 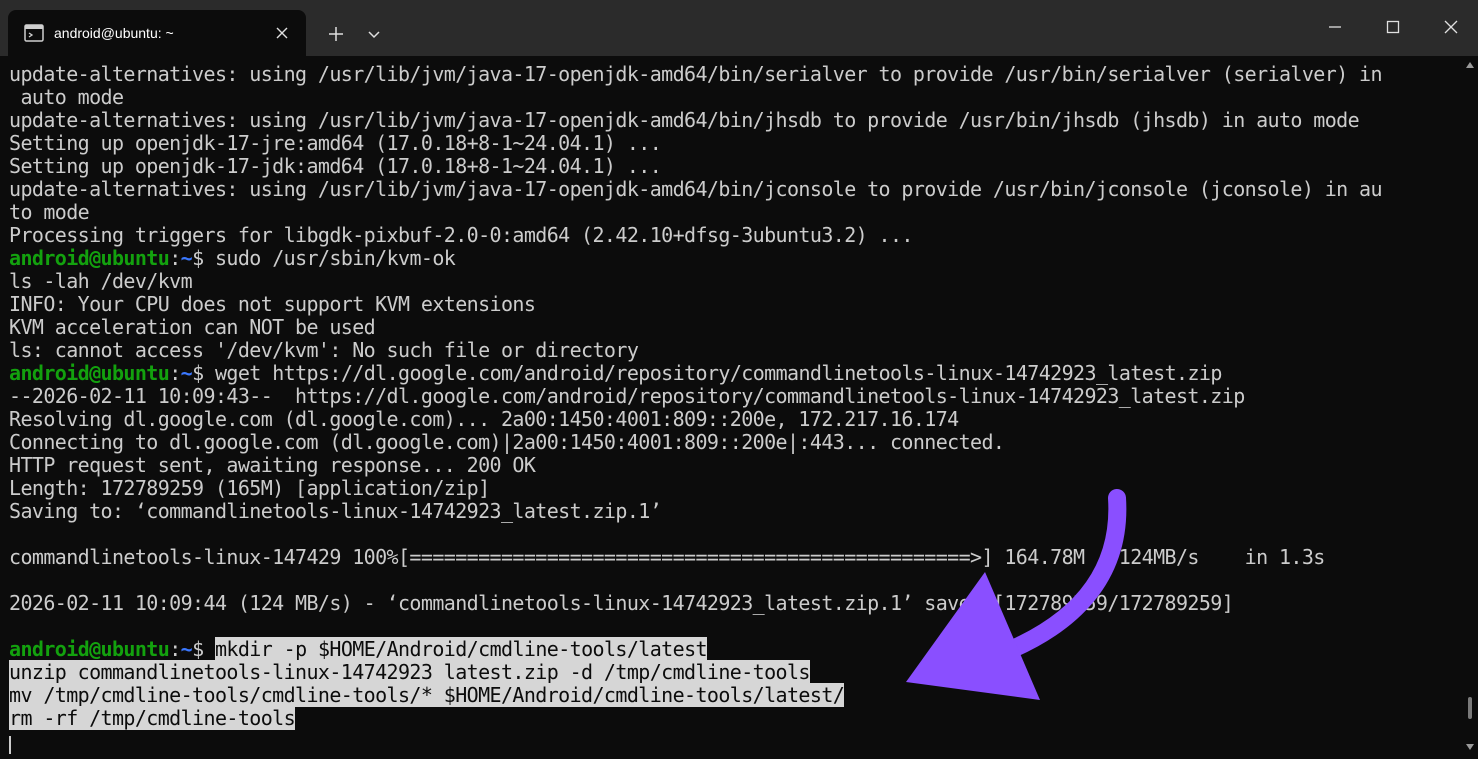 What do you see at coordinates (49, 212) in the screenshot?
I see `output-text: to mode` at bounding box center [49, 212].